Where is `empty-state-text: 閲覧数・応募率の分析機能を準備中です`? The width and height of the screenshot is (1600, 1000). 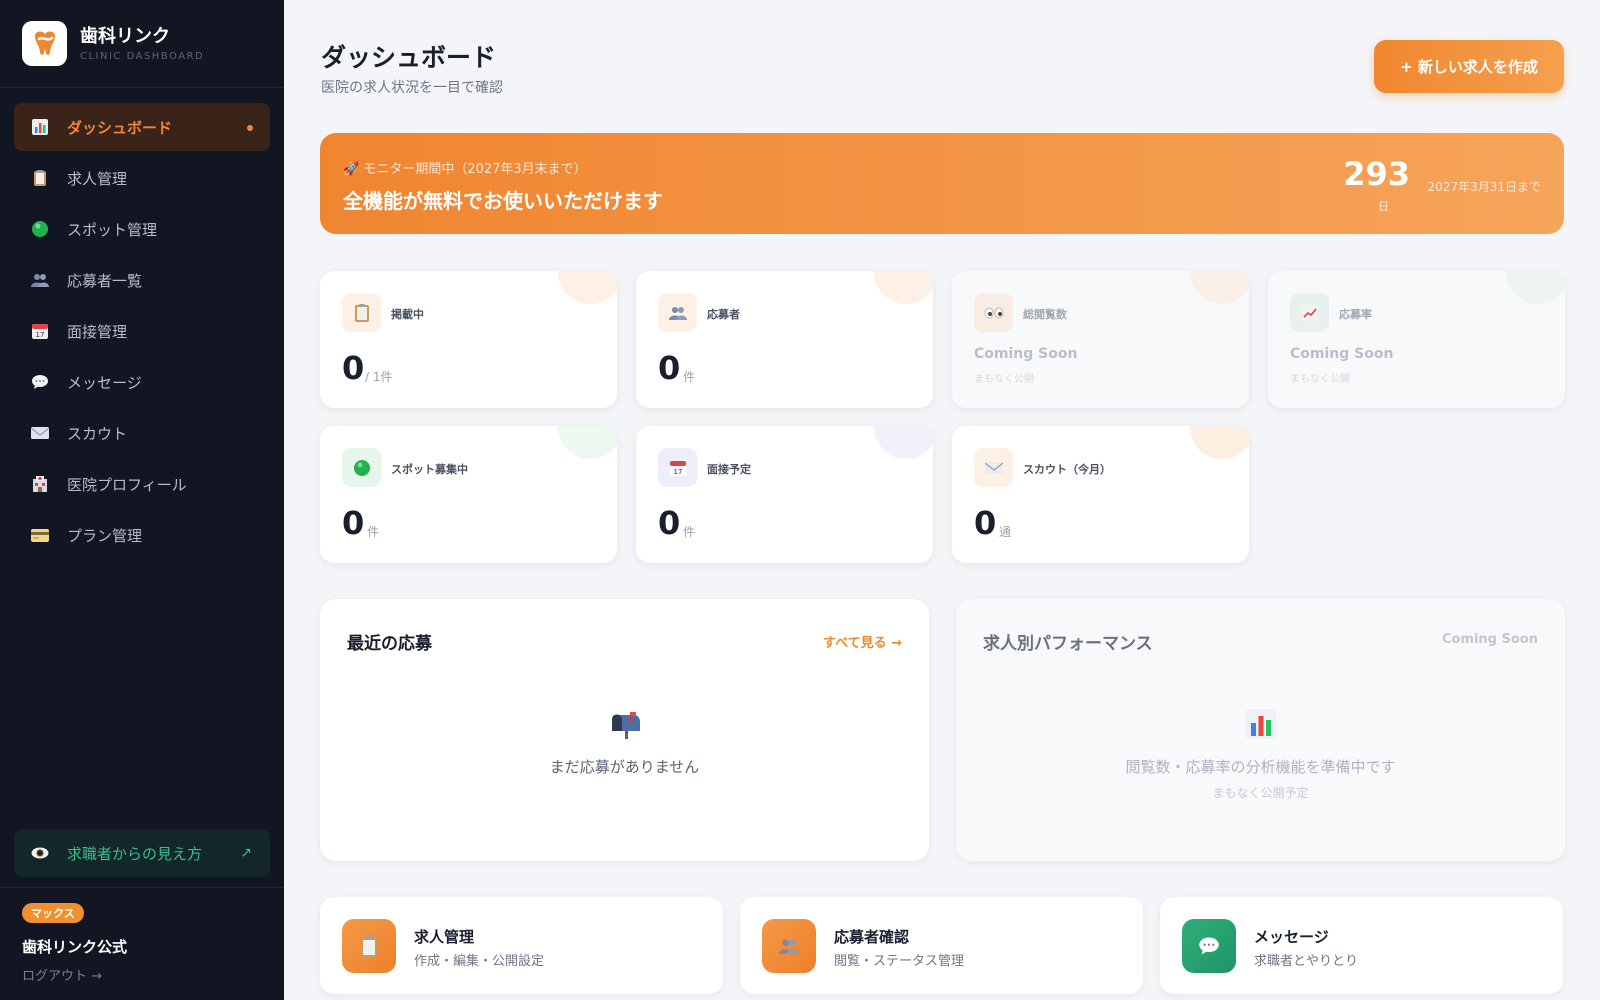
empty-state-text: 閲覧数・応募率の分析機能を準備中です is located at coordinates (1260, 767).